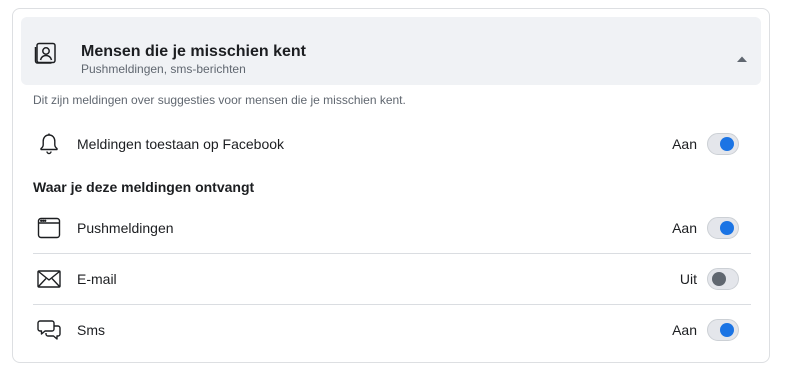 This screenshot has width=786, height=375. What do you see at coordinates (91, 330) in the screenshot?
I see `channel-label-sms: Sms` at bounding box center [91, 330].